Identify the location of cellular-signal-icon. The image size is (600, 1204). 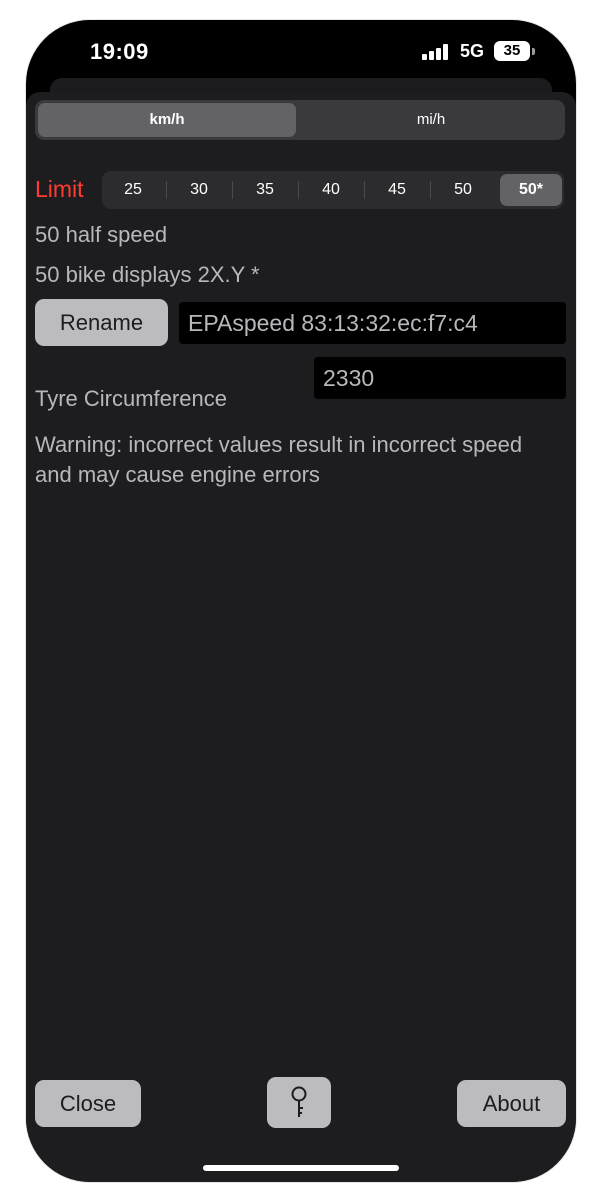
(435, 52).